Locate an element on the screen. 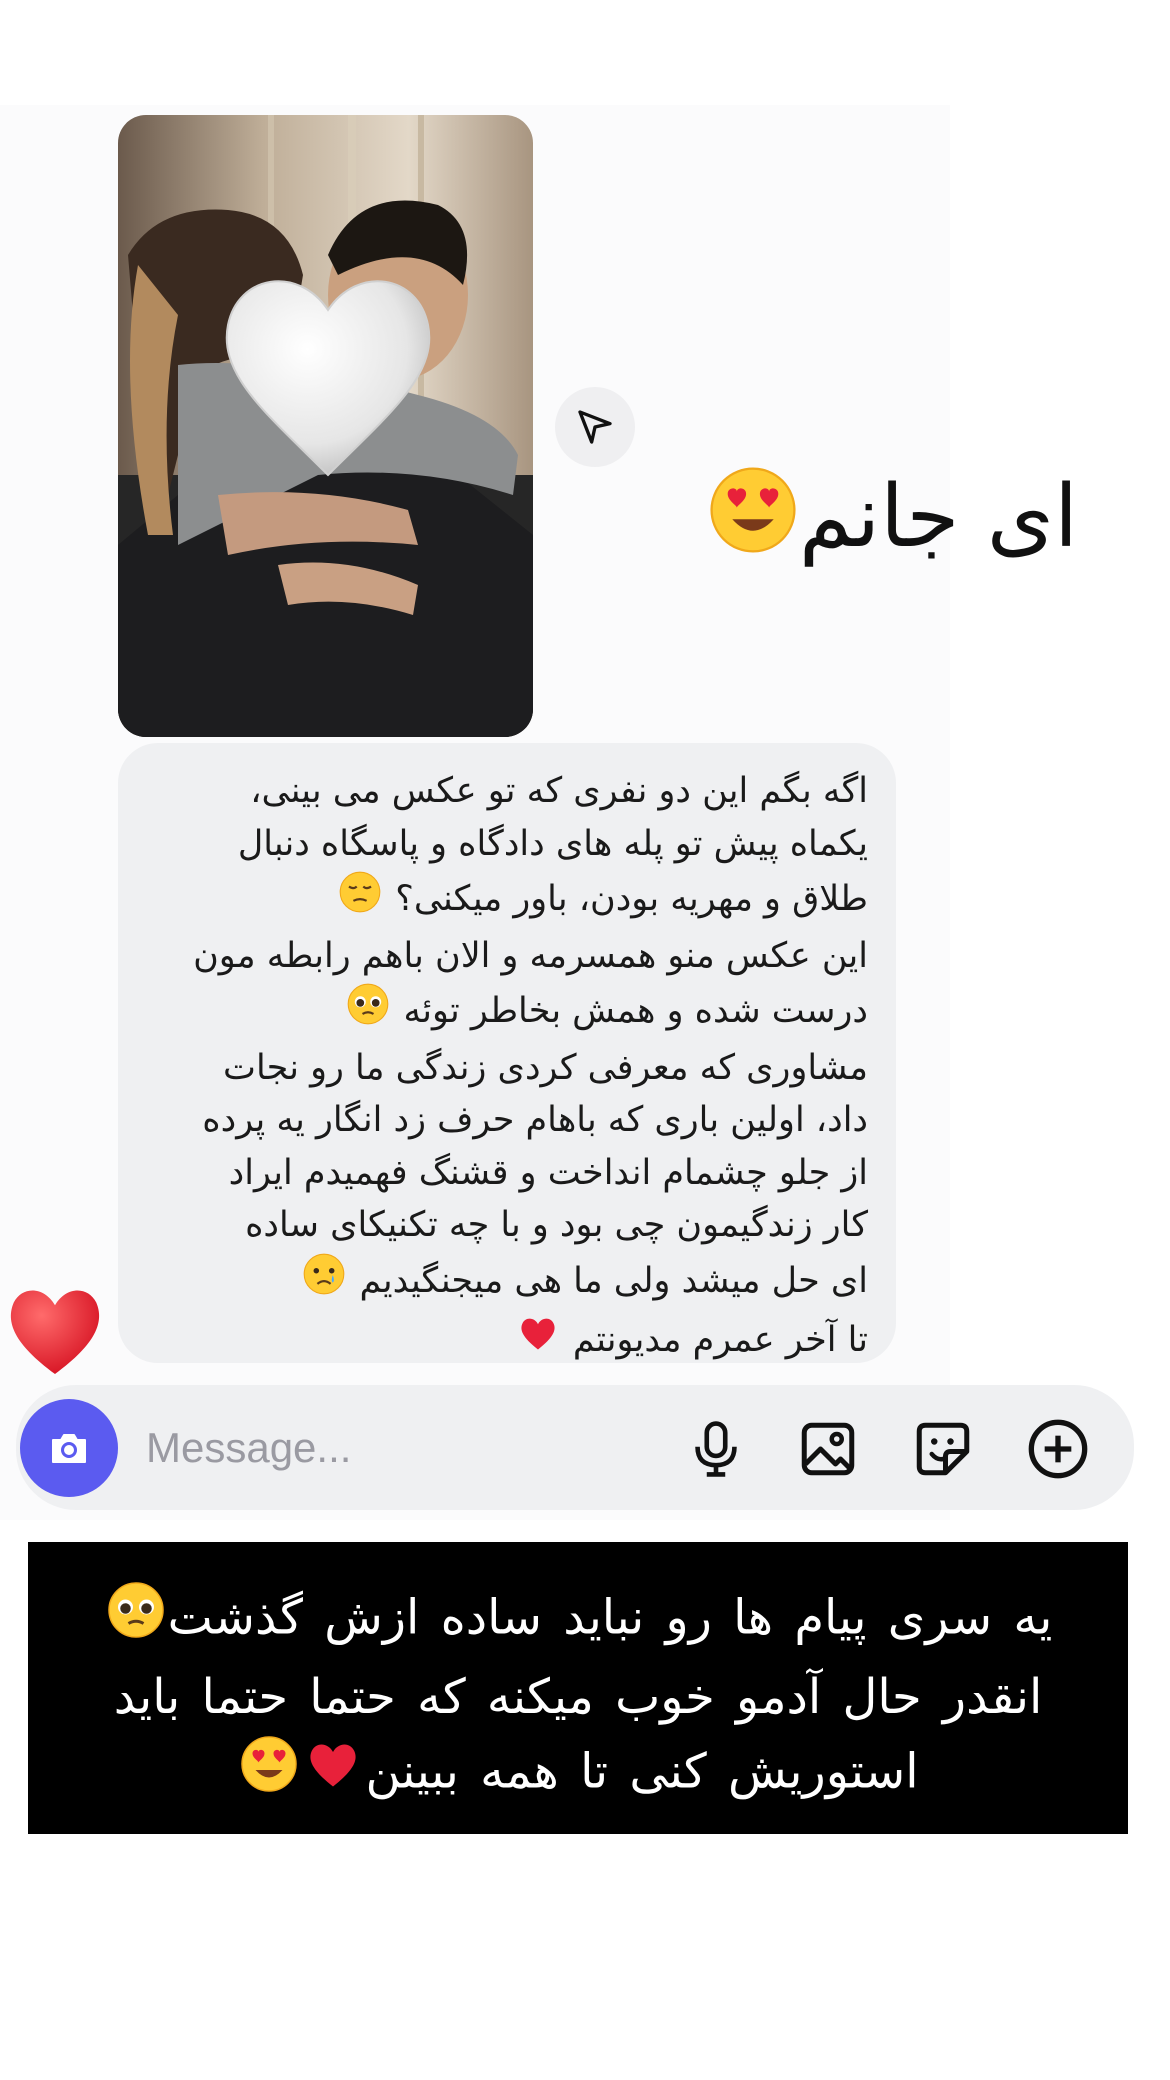 Image resolution: width=1170 pixels, height=2080 pixels. camera-button is located at coordinates (69, 1448).